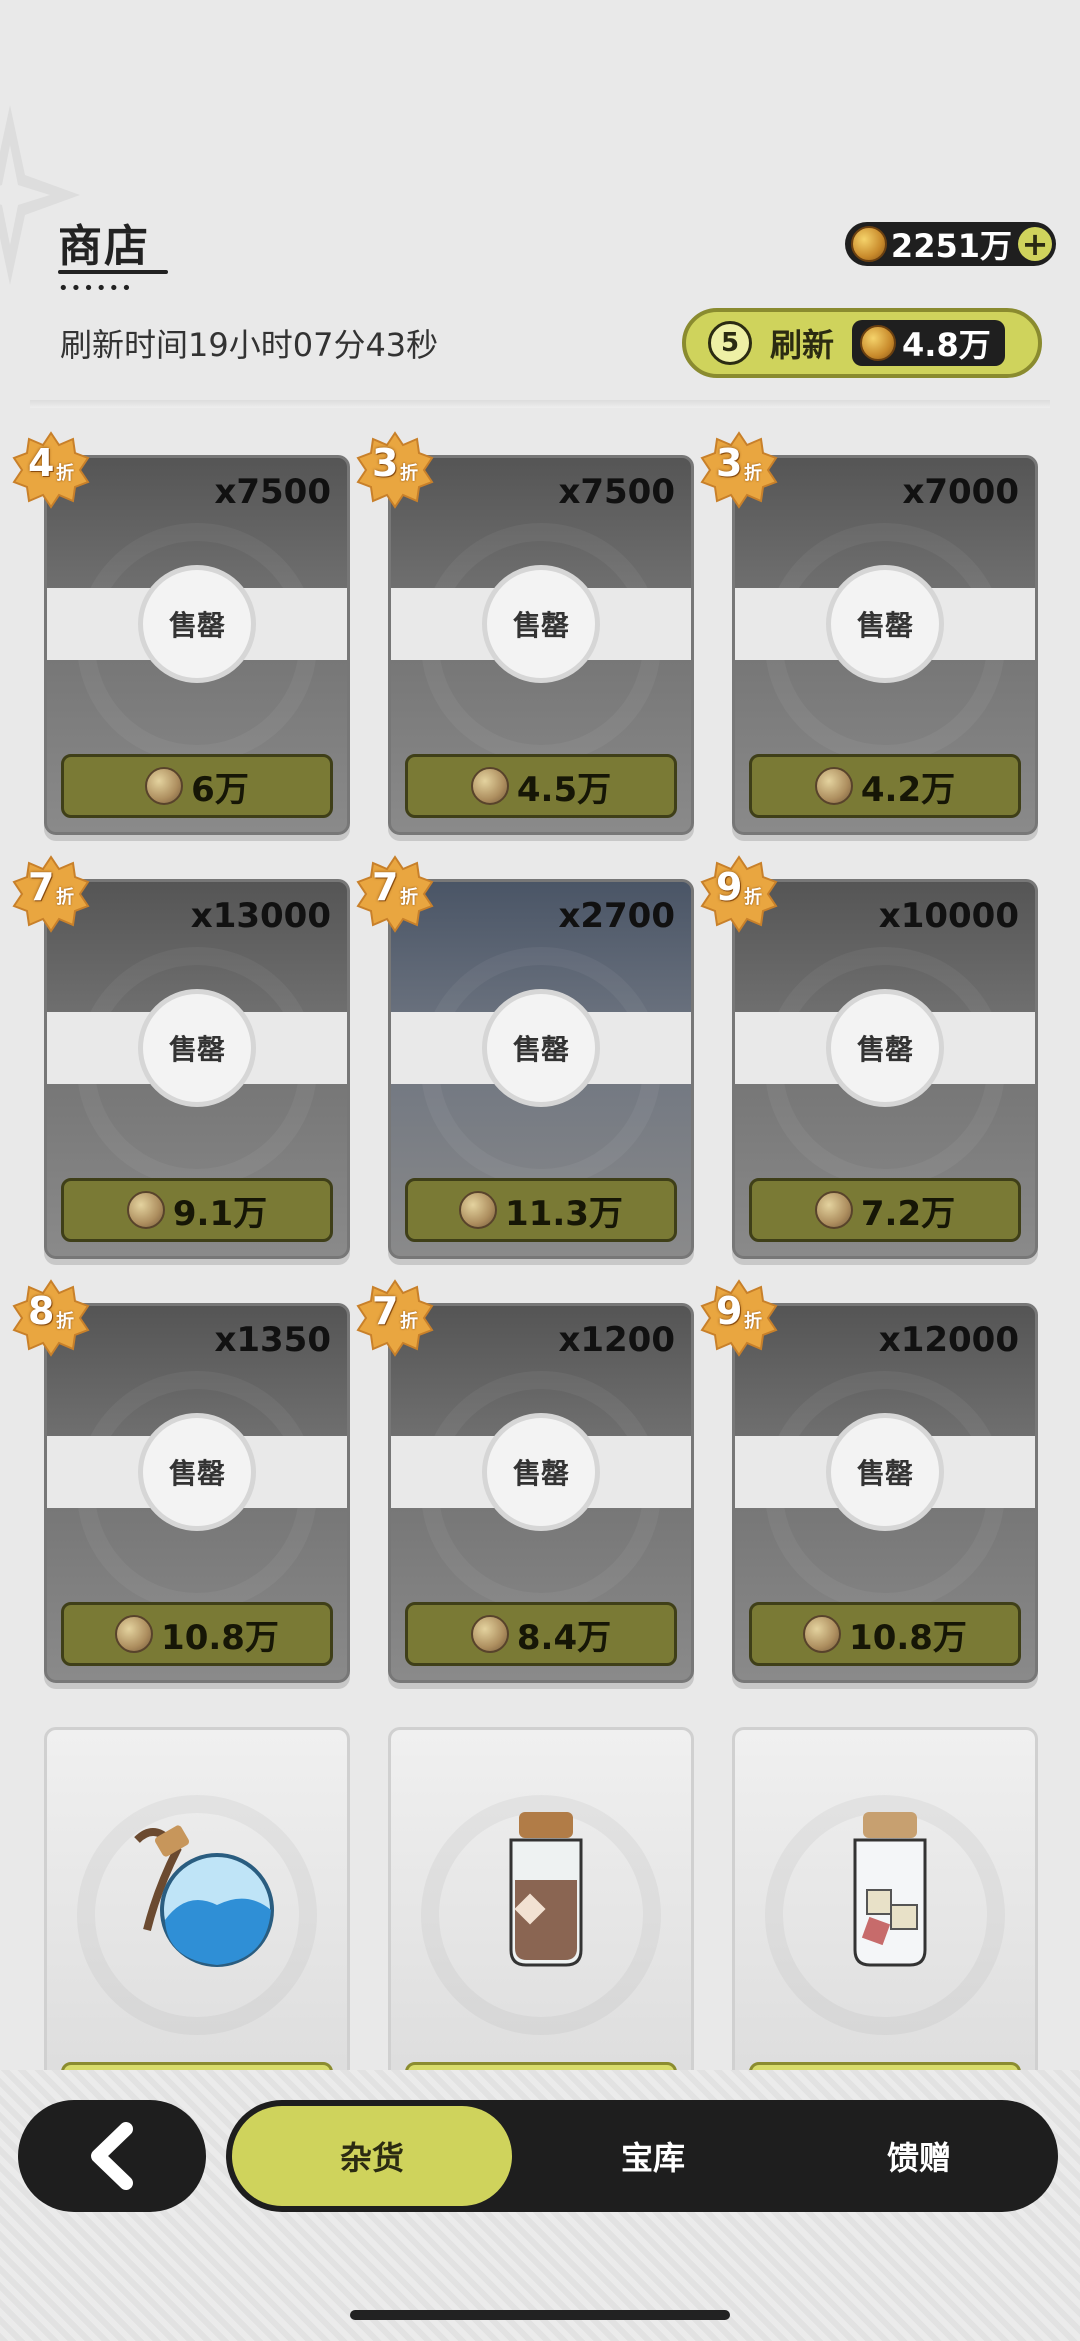 This screenshot has height=2341, width=1080. I want to click on price-tag: 6万, so click(197, 786).